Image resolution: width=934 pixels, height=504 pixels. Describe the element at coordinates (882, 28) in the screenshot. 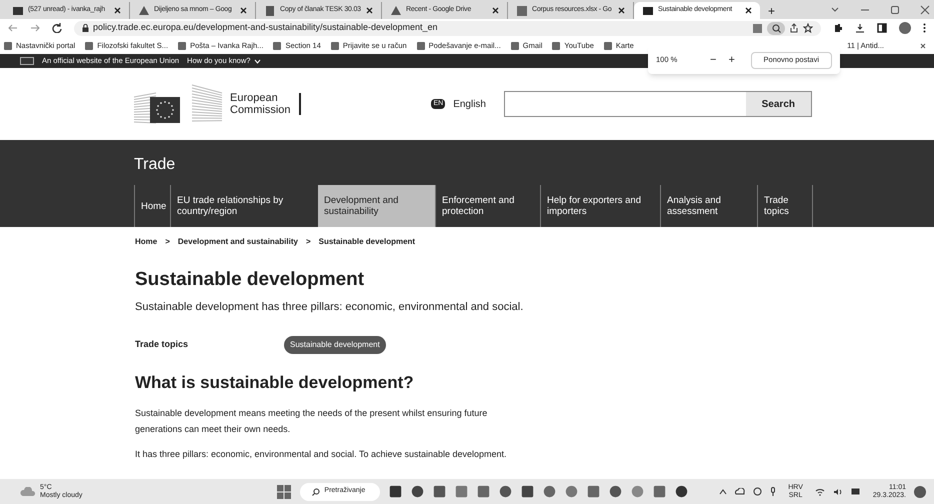

I see `side-panel-icon` at that location.